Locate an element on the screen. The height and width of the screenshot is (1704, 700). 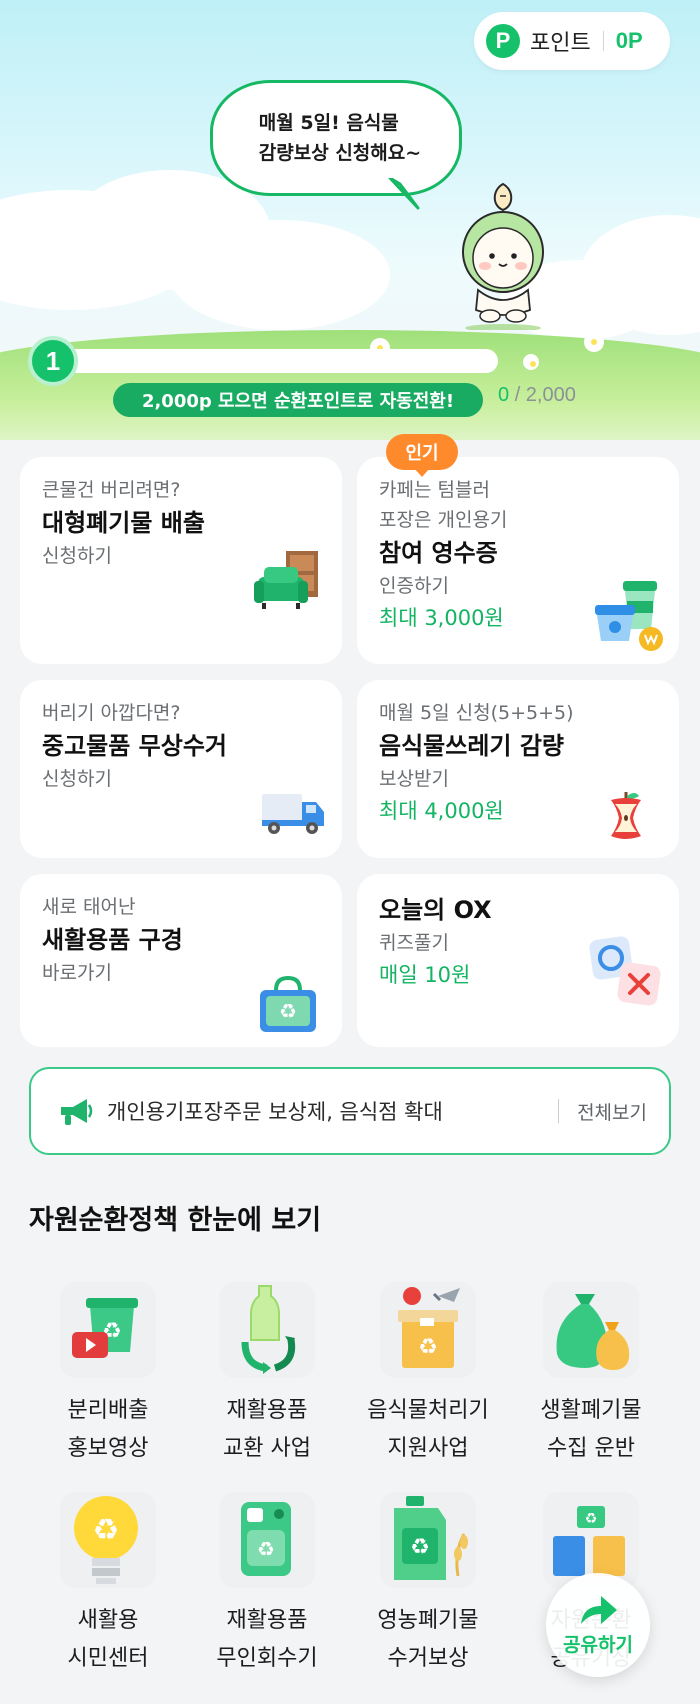
card-action: 퀴즈풀기 is located at coordinates (414, 943).